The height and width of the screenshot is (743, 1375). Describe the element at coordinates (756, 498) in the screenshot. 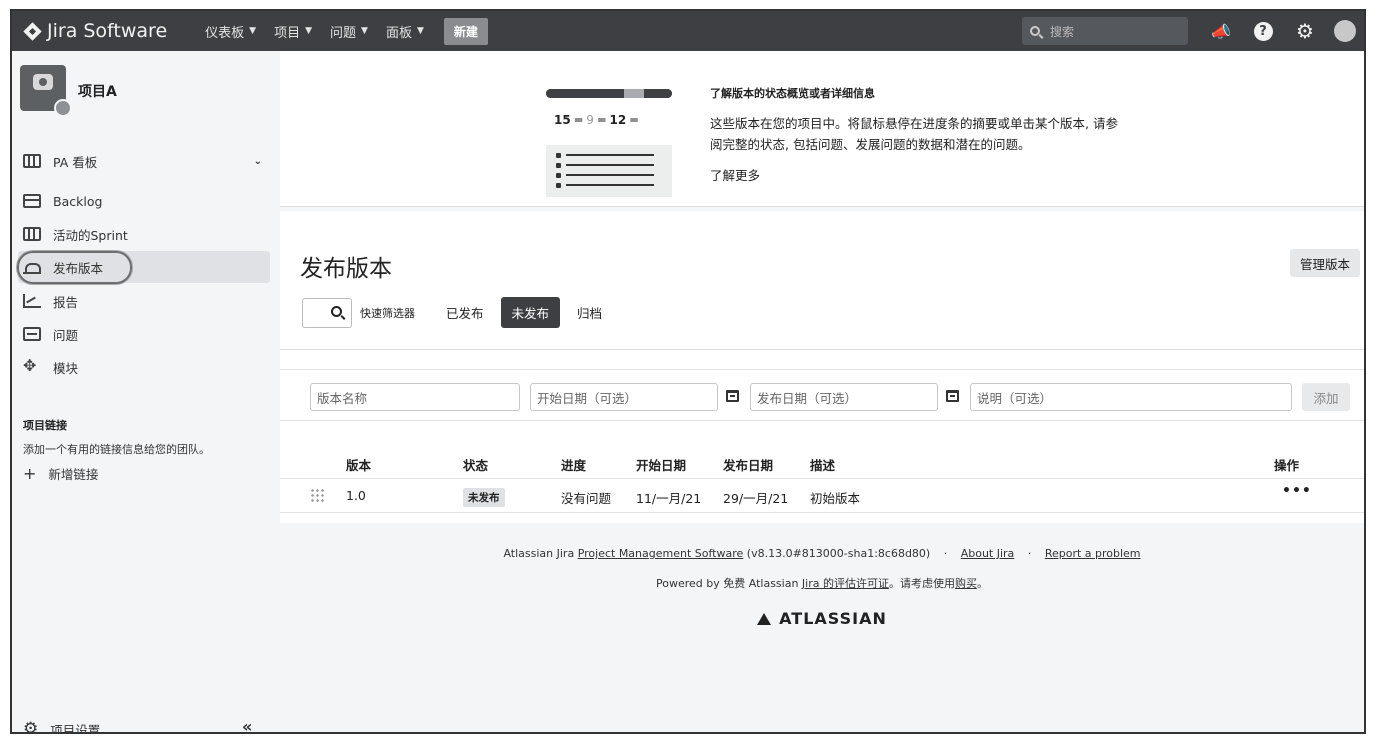

I see `release-date-cell: 29/一月/21` at that location.